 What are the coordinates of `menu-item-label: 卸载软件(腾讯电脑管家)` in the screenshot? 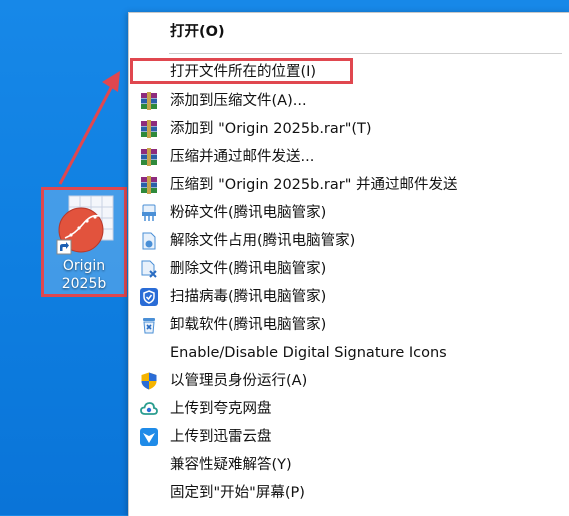 It's located at (248, 325).